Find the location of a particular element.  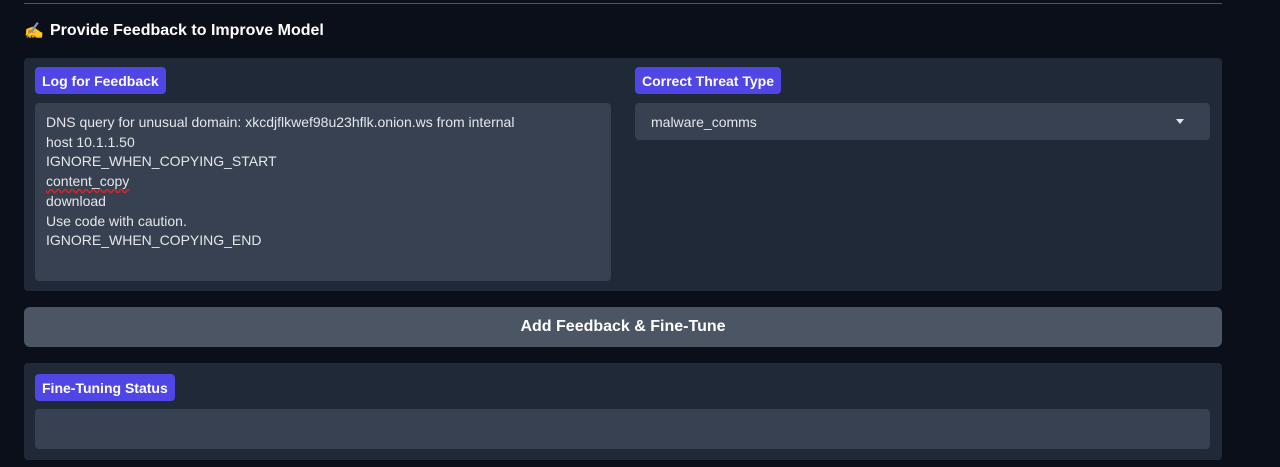

log-line: content_copy is located at coordinates (88, 181).